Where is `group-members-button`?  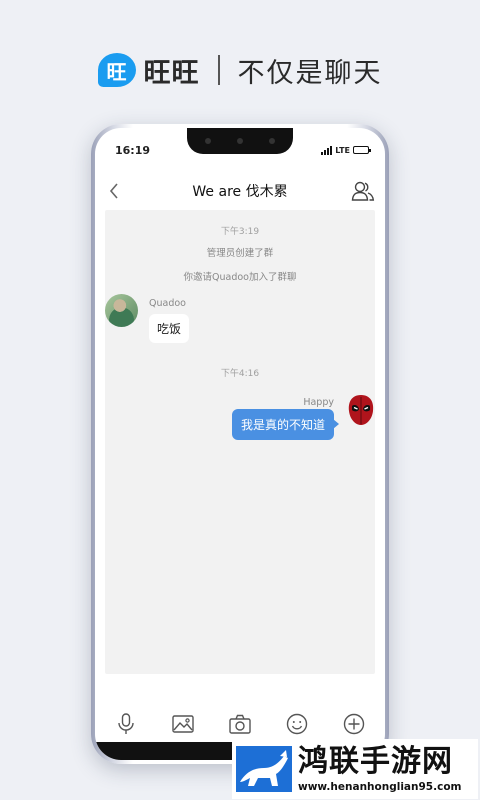
group-members-button is located at coordinates (363, 191).